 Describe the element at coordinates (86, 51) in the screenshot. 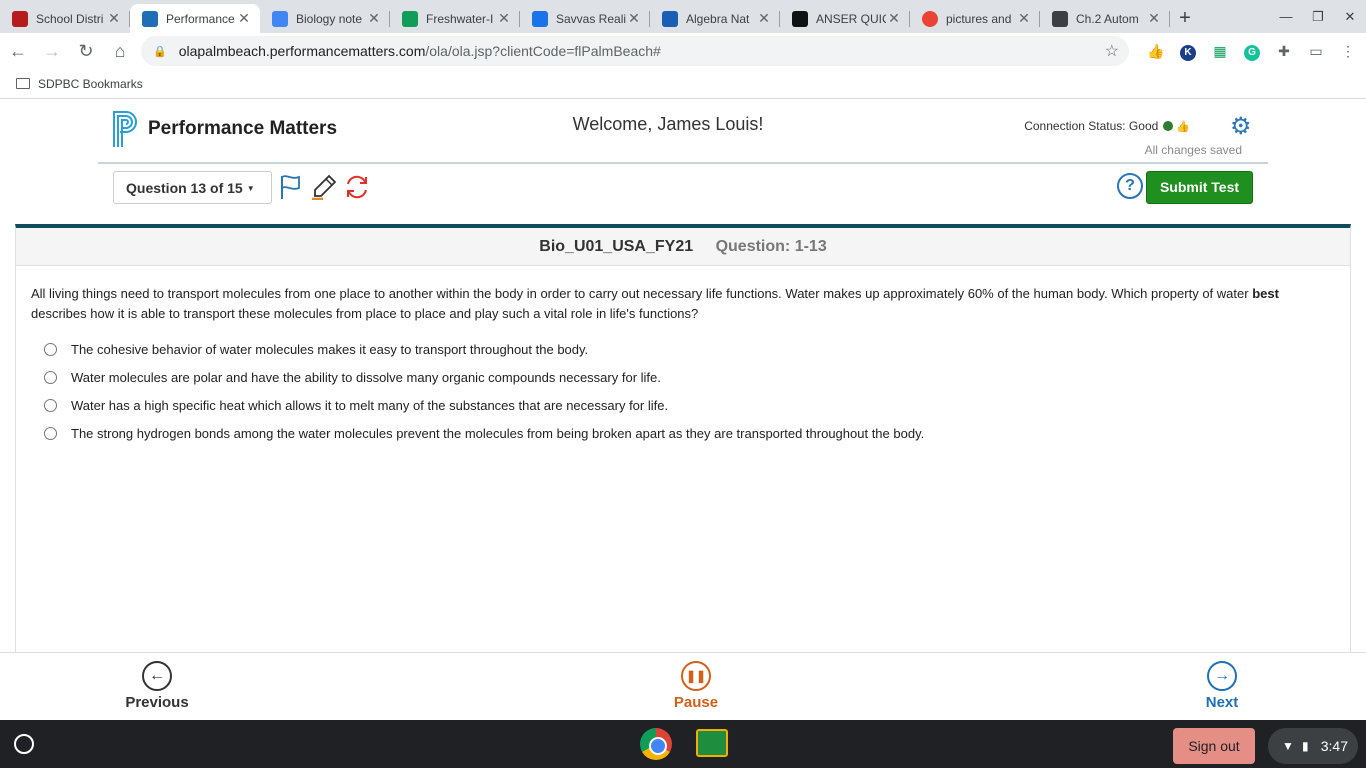

I see `reload-icon: ↻` at that location.